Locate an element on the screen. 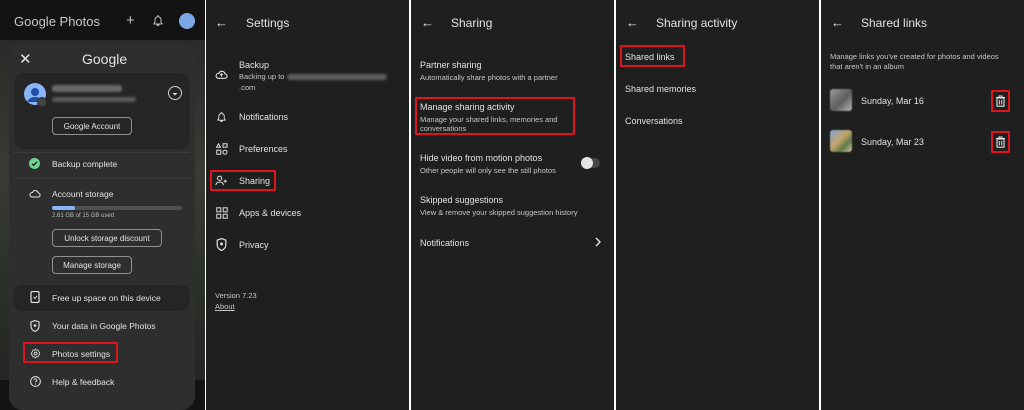 Image resolution: width=1024 pixels, height=410 pixels. shared-memories-item: Shared memories is located at coordinates (660, 89).